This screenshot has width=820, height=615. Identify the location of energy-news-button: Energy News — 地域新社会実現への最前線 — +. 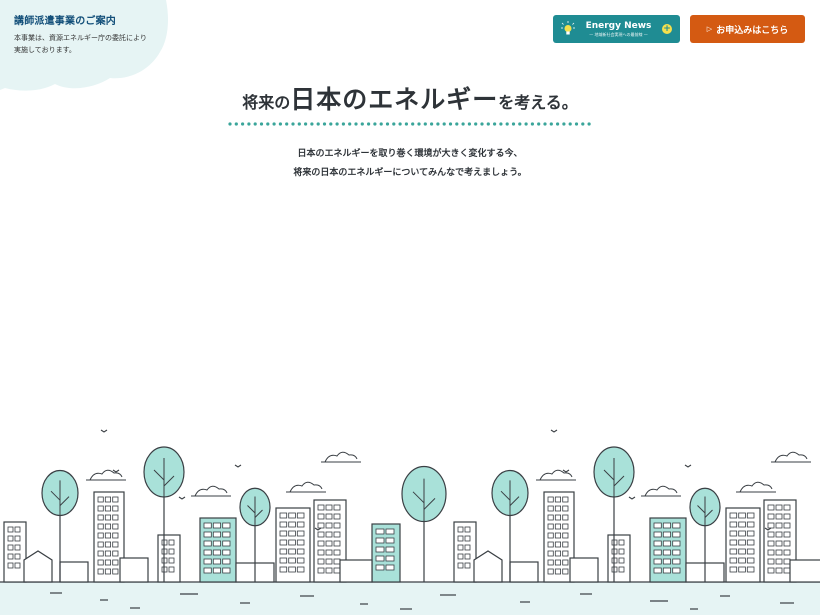
(616, 29).